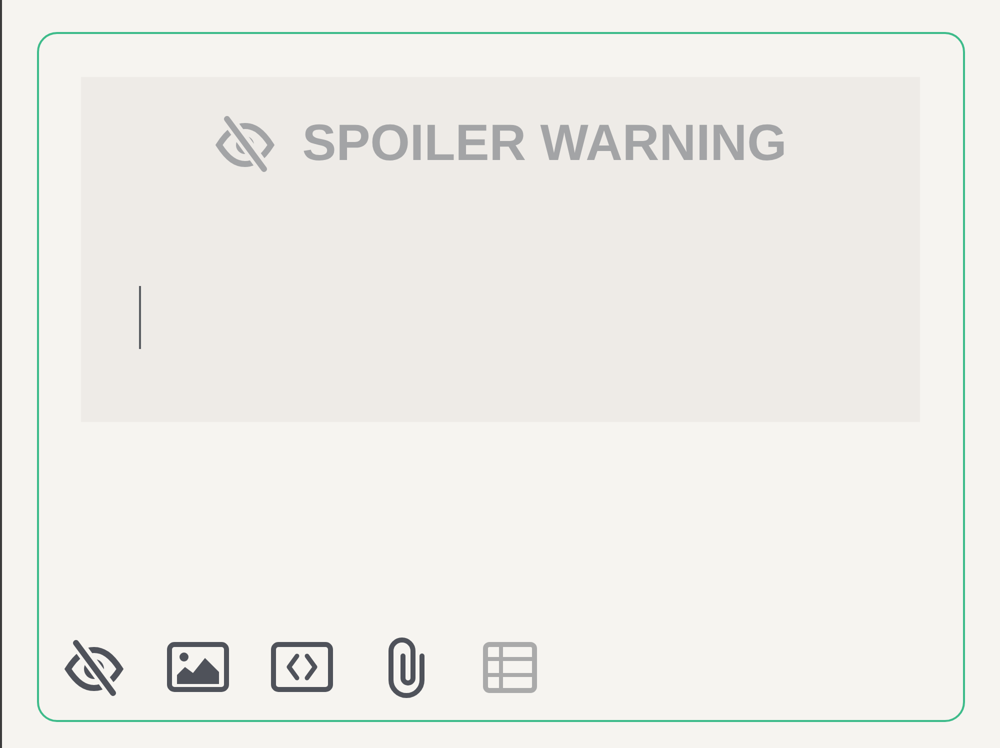 The height and width of the screenshot is (748, 1000). What do you see at coordinates (510, 667) in the screenshot?
I see `table-icon` at bounding box center [510, 667].